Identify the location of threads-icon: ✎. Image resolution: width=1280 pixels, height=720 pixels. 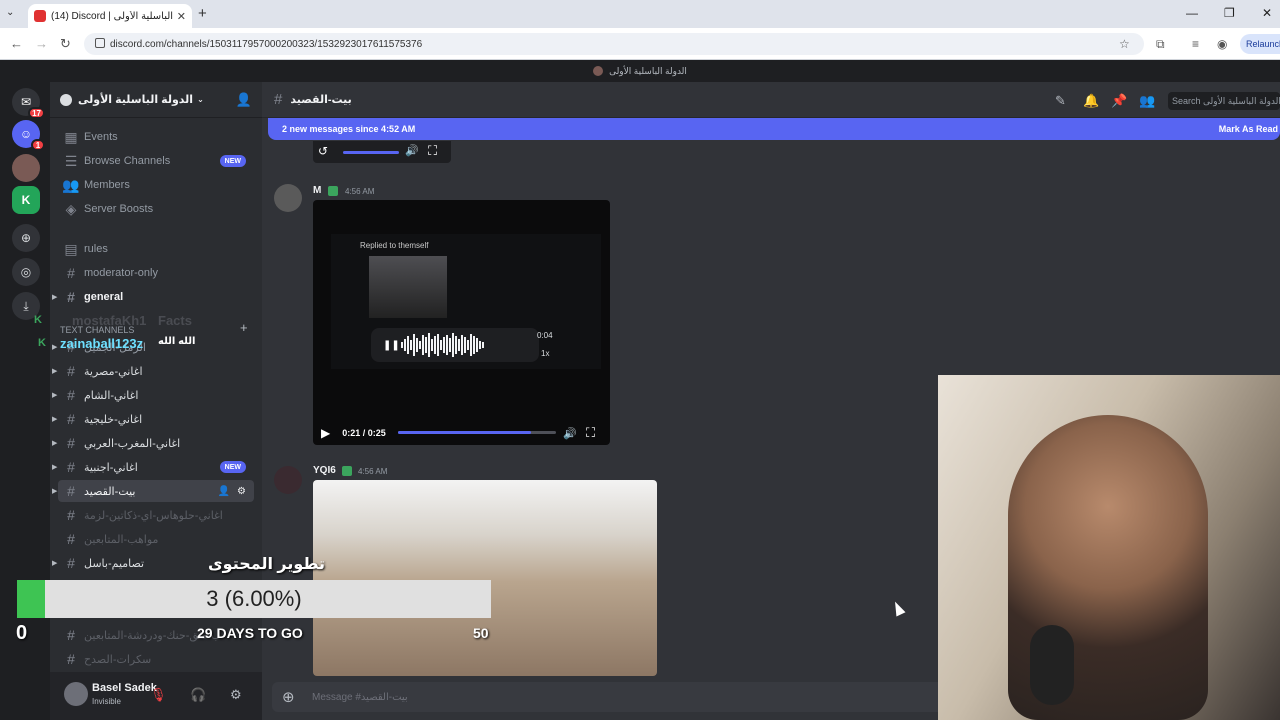
(1060, 101).